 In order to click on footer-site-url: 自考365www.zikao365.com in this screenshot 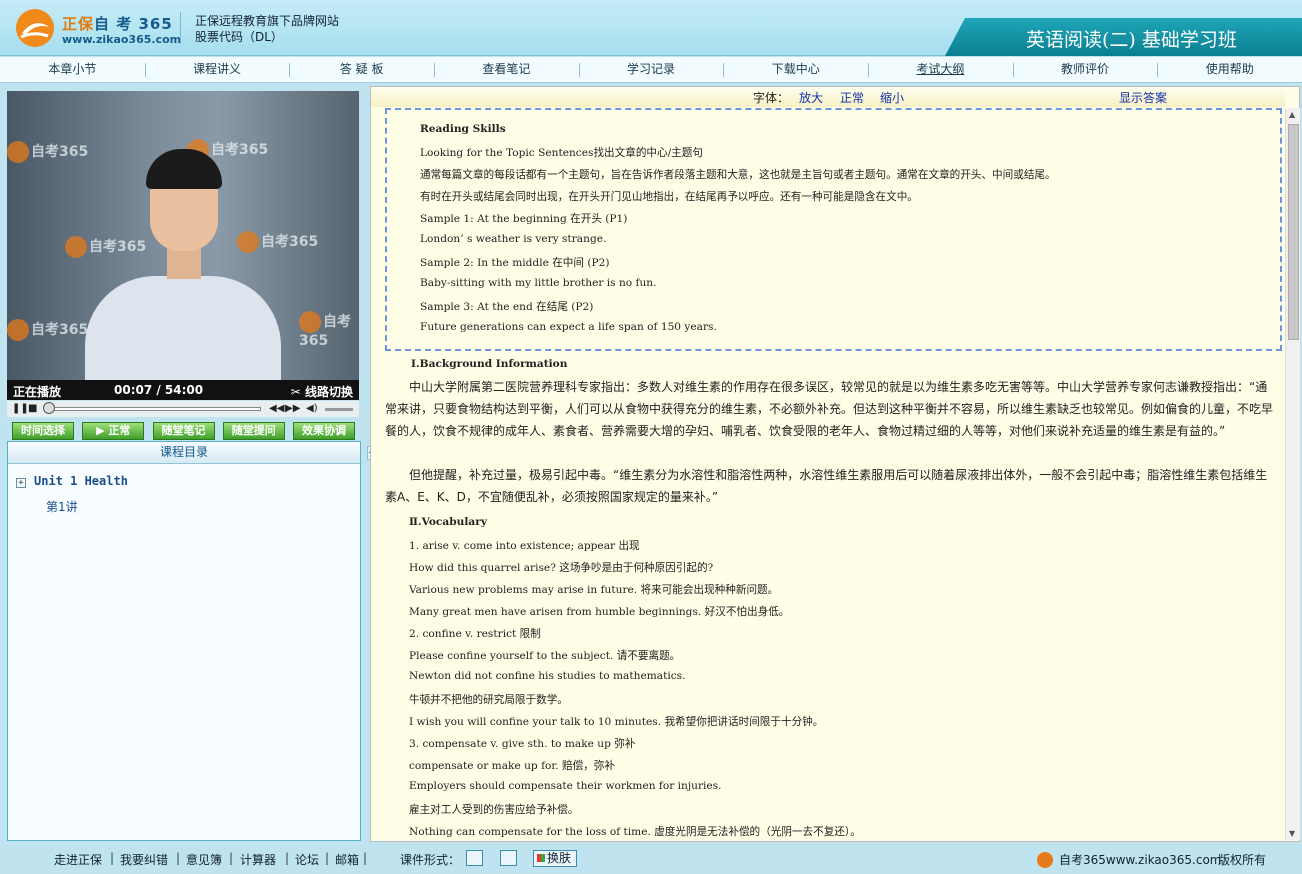, I will do `click(1140, 859)`.